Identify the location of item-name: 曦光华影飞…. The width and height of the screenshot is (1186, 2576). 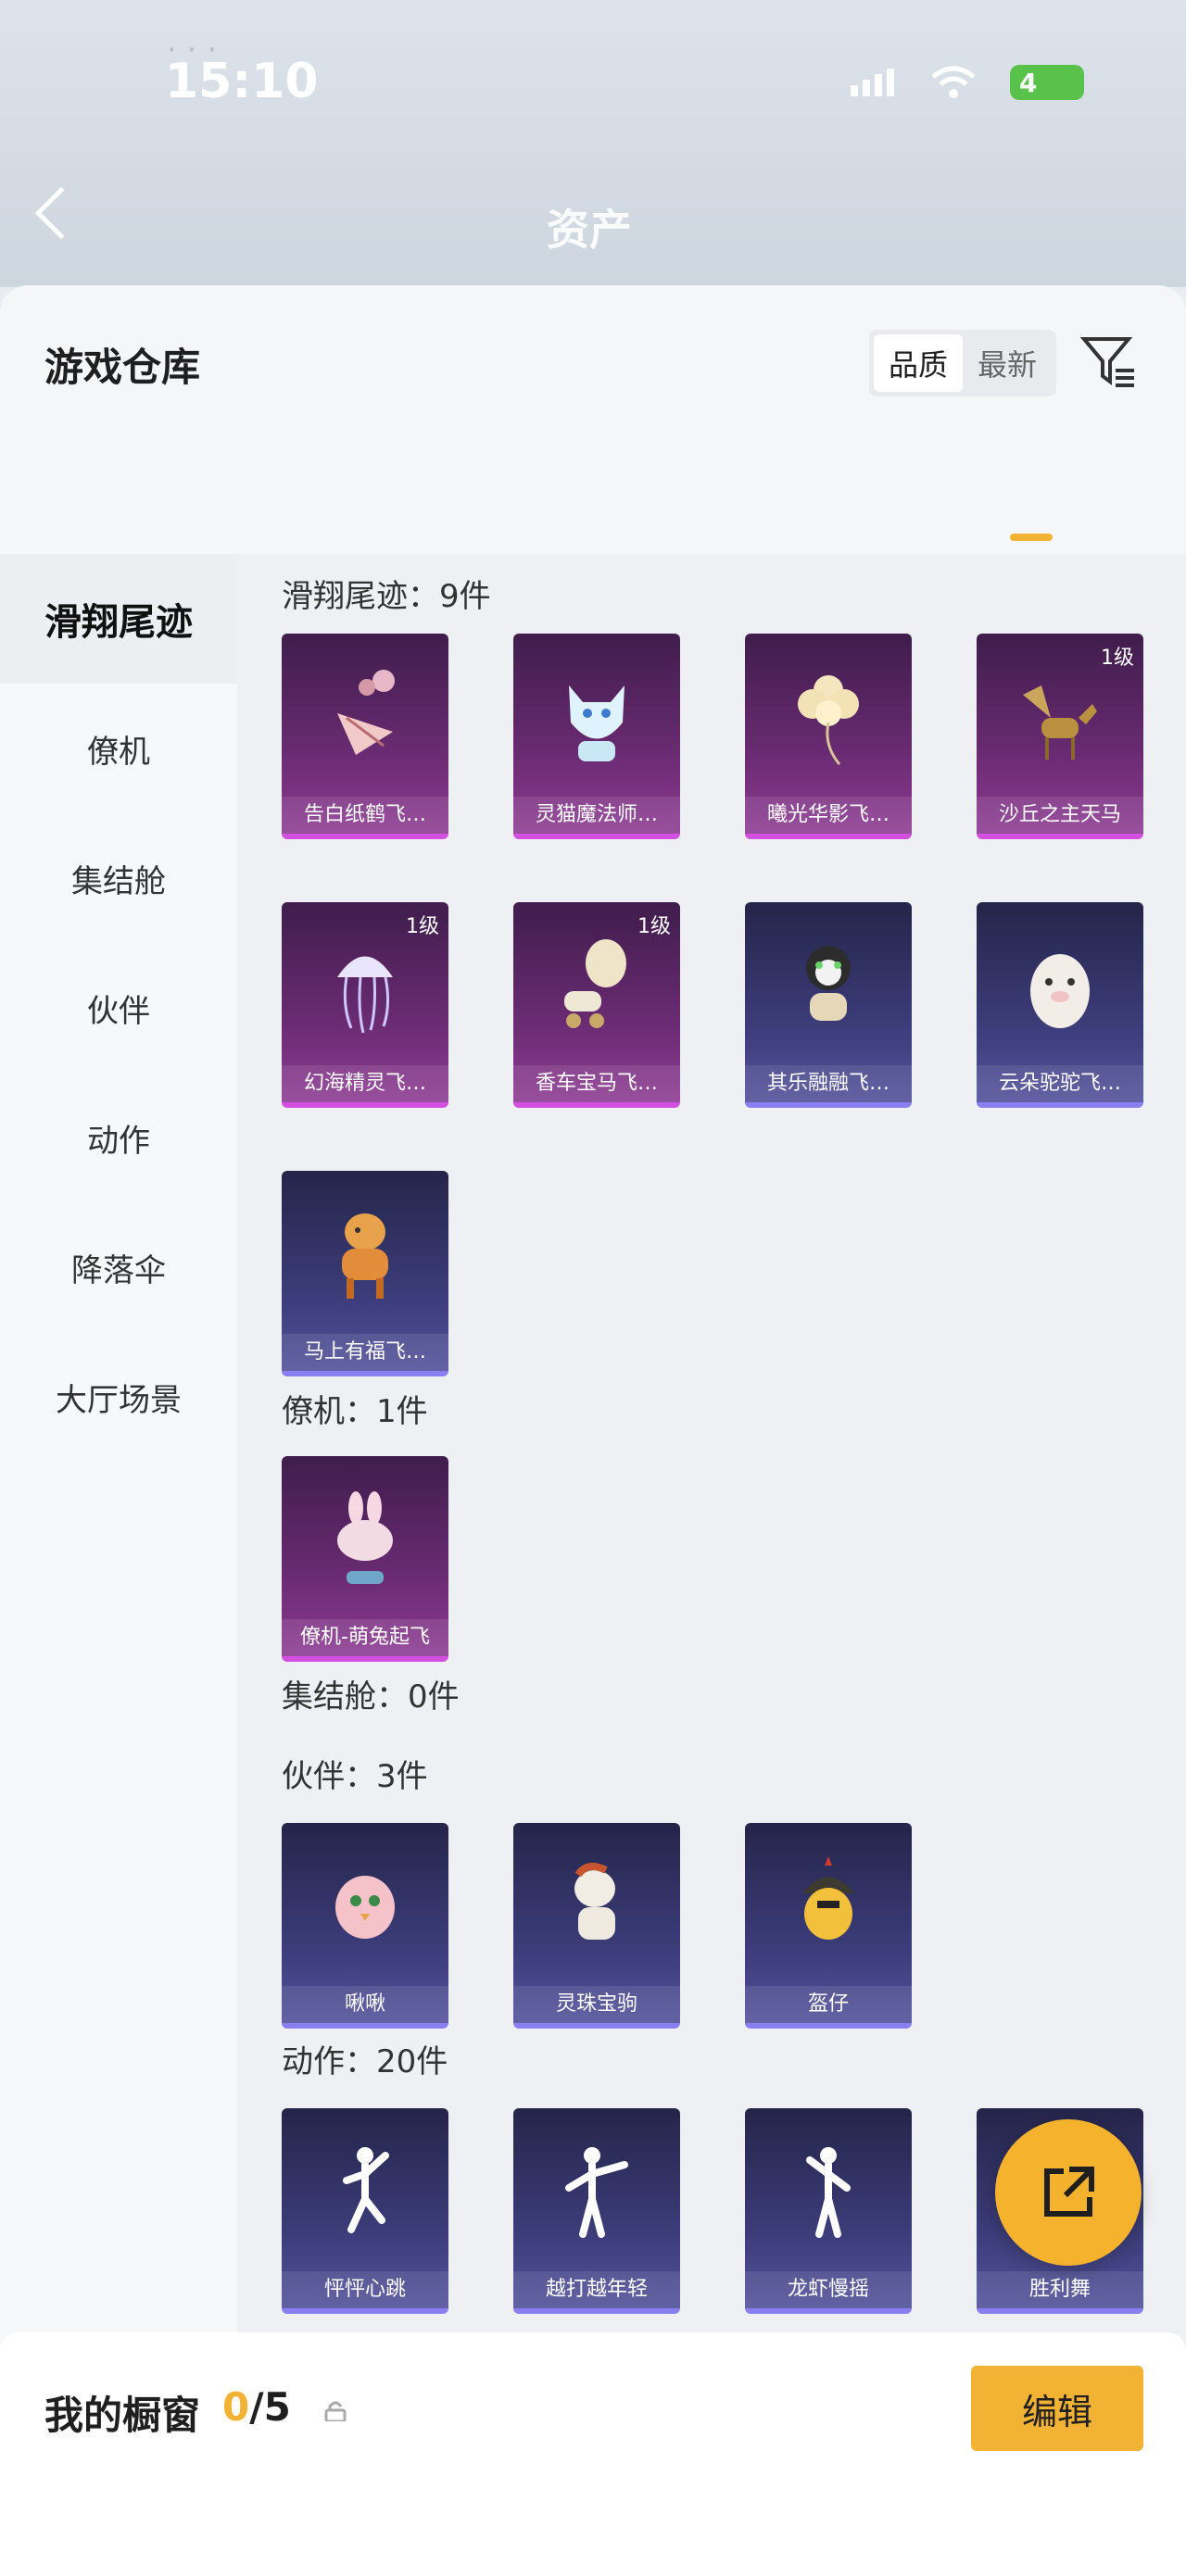
(828, 815).